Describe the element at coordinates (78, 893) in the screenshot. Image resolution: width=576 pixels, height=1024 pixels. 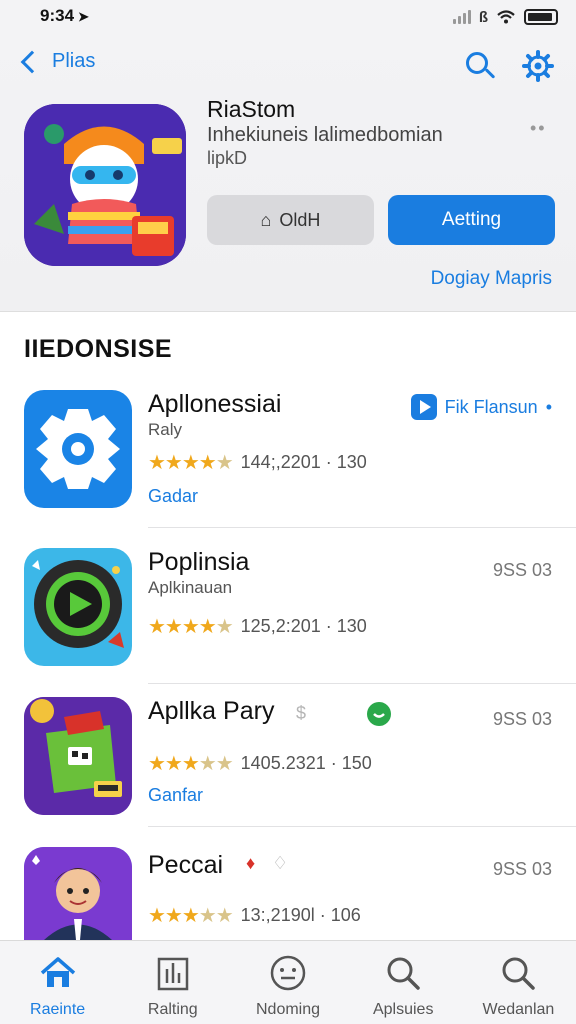
I see `avatar-app-icon` at that location.